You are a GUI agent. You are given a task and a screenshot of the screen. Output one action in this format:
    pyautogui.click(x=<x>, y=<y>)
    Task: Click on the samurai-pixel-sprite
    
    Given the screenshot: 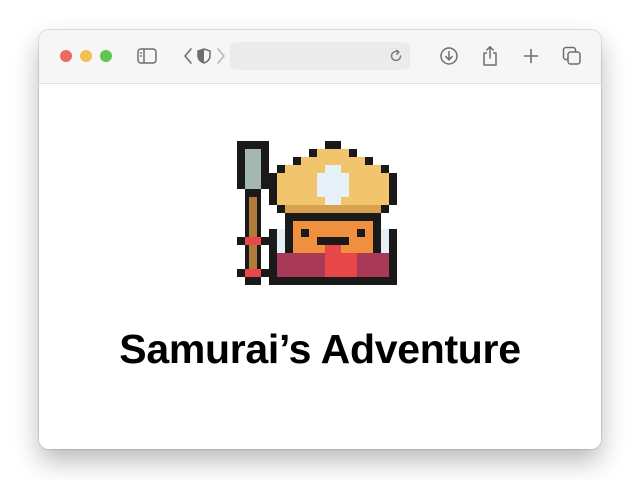 What is the action you would take?
    pyautogui.click(x=317, y=213)
    